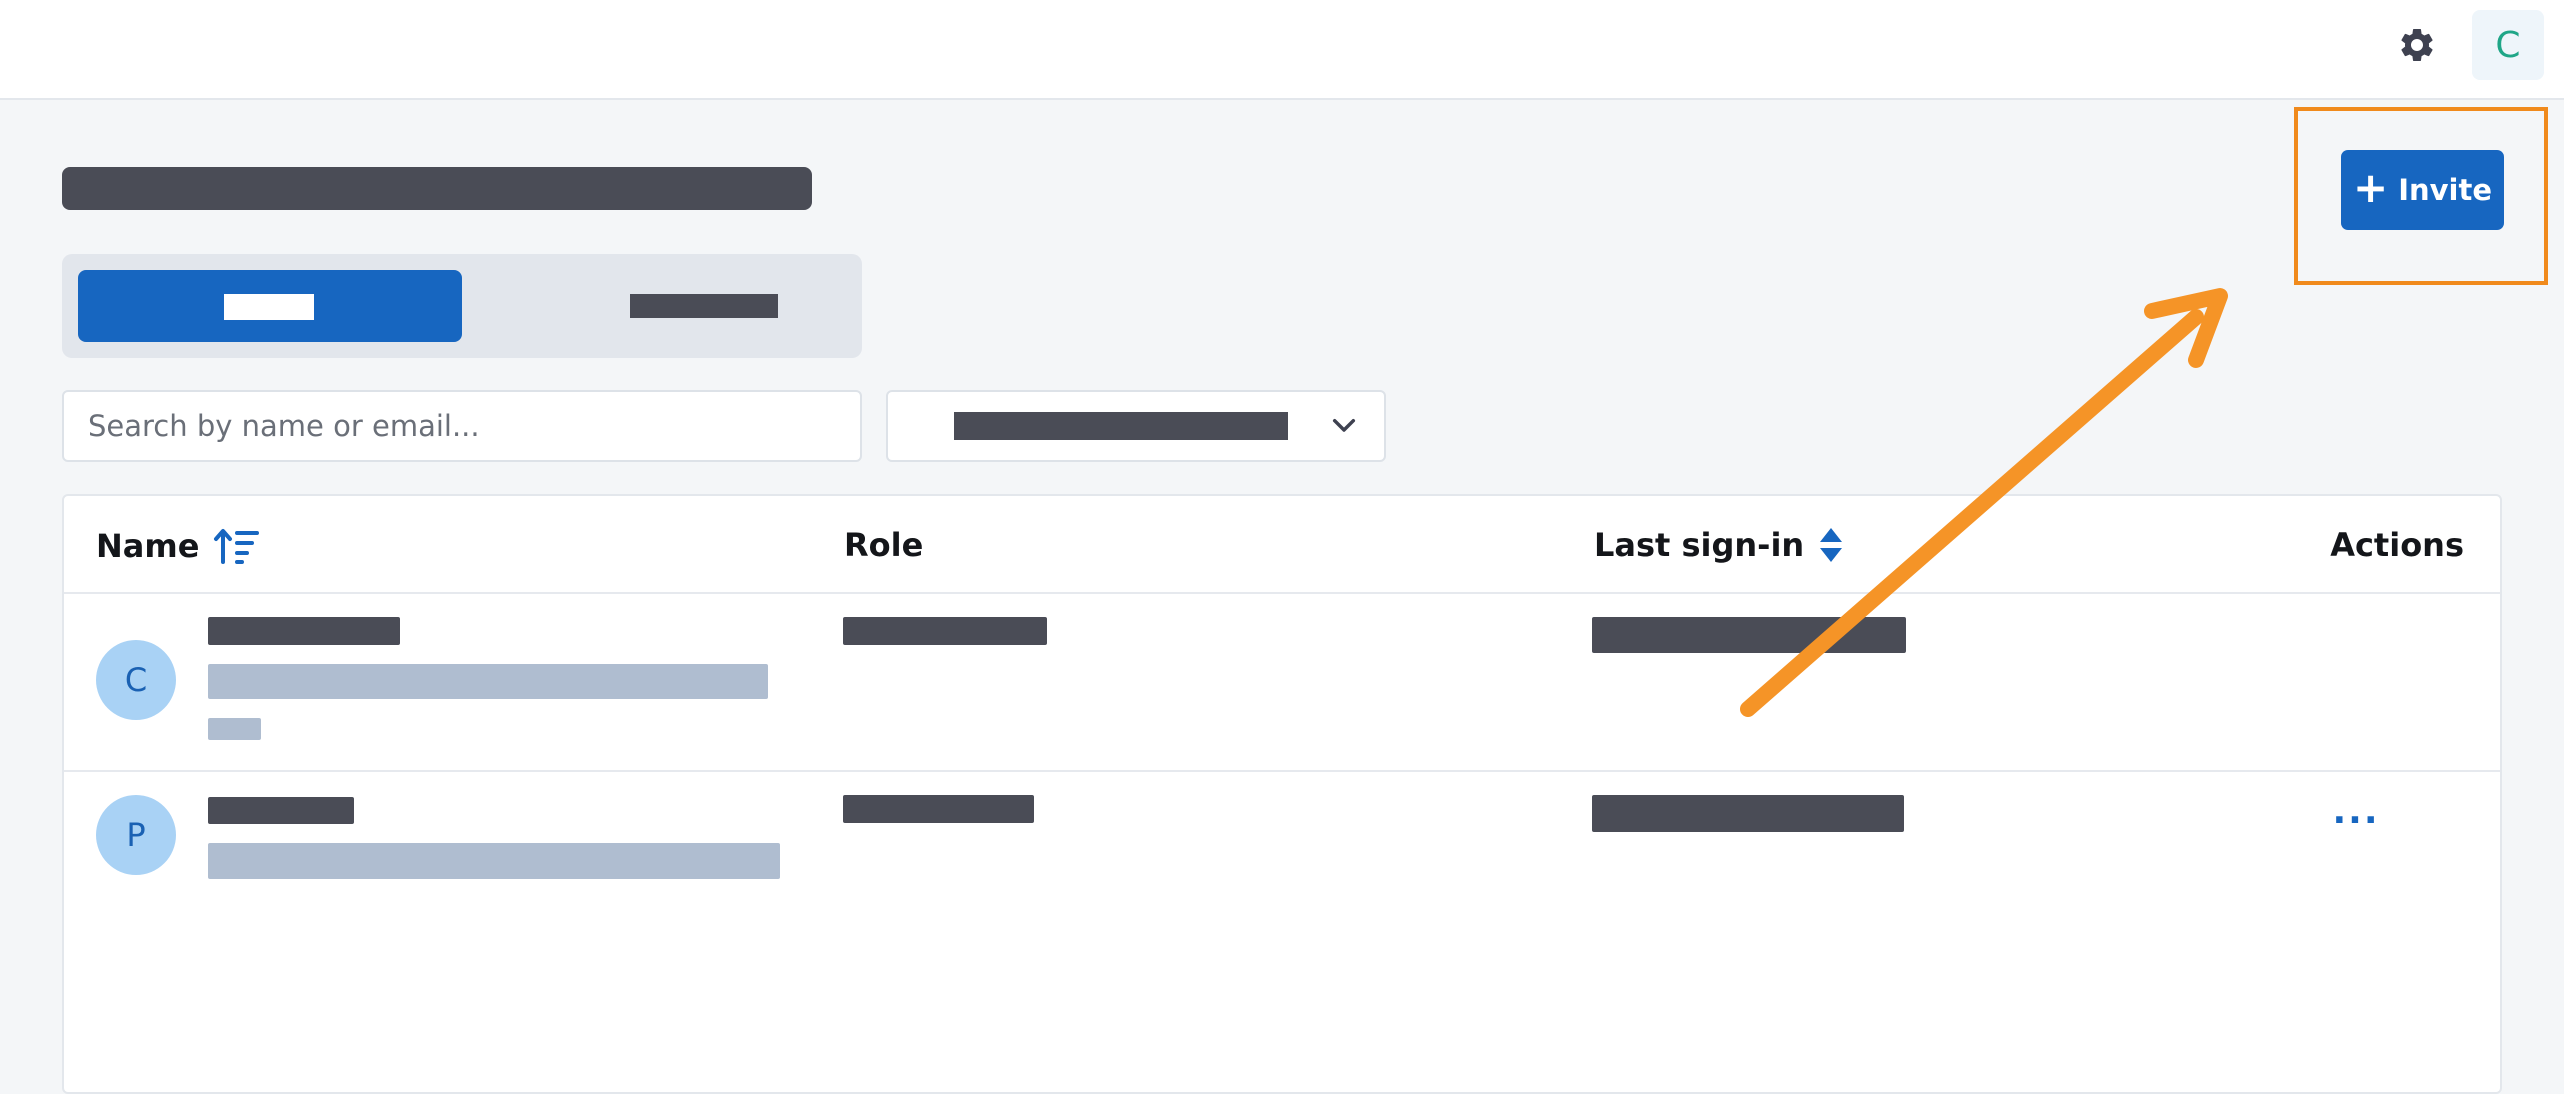 The image size is (2564, 1094). I want to click on page-title, so click(437, 188).